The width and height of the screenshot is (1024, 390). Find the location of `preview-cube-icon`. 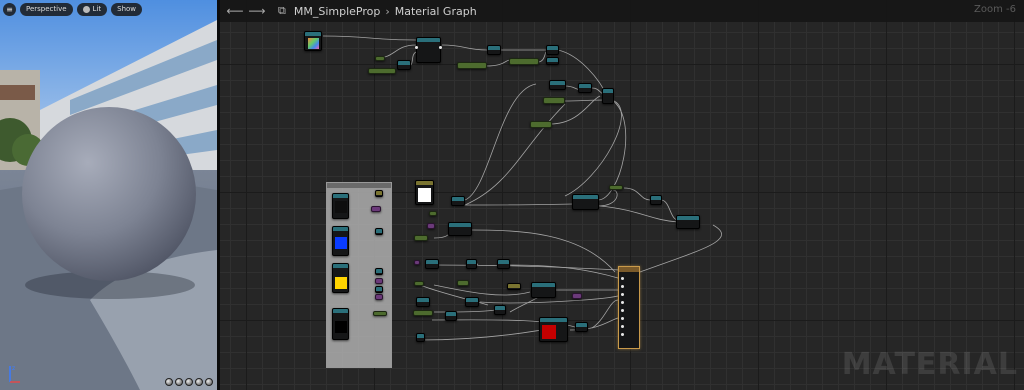

preview-cube-icon is located at coordinates (199, 382).